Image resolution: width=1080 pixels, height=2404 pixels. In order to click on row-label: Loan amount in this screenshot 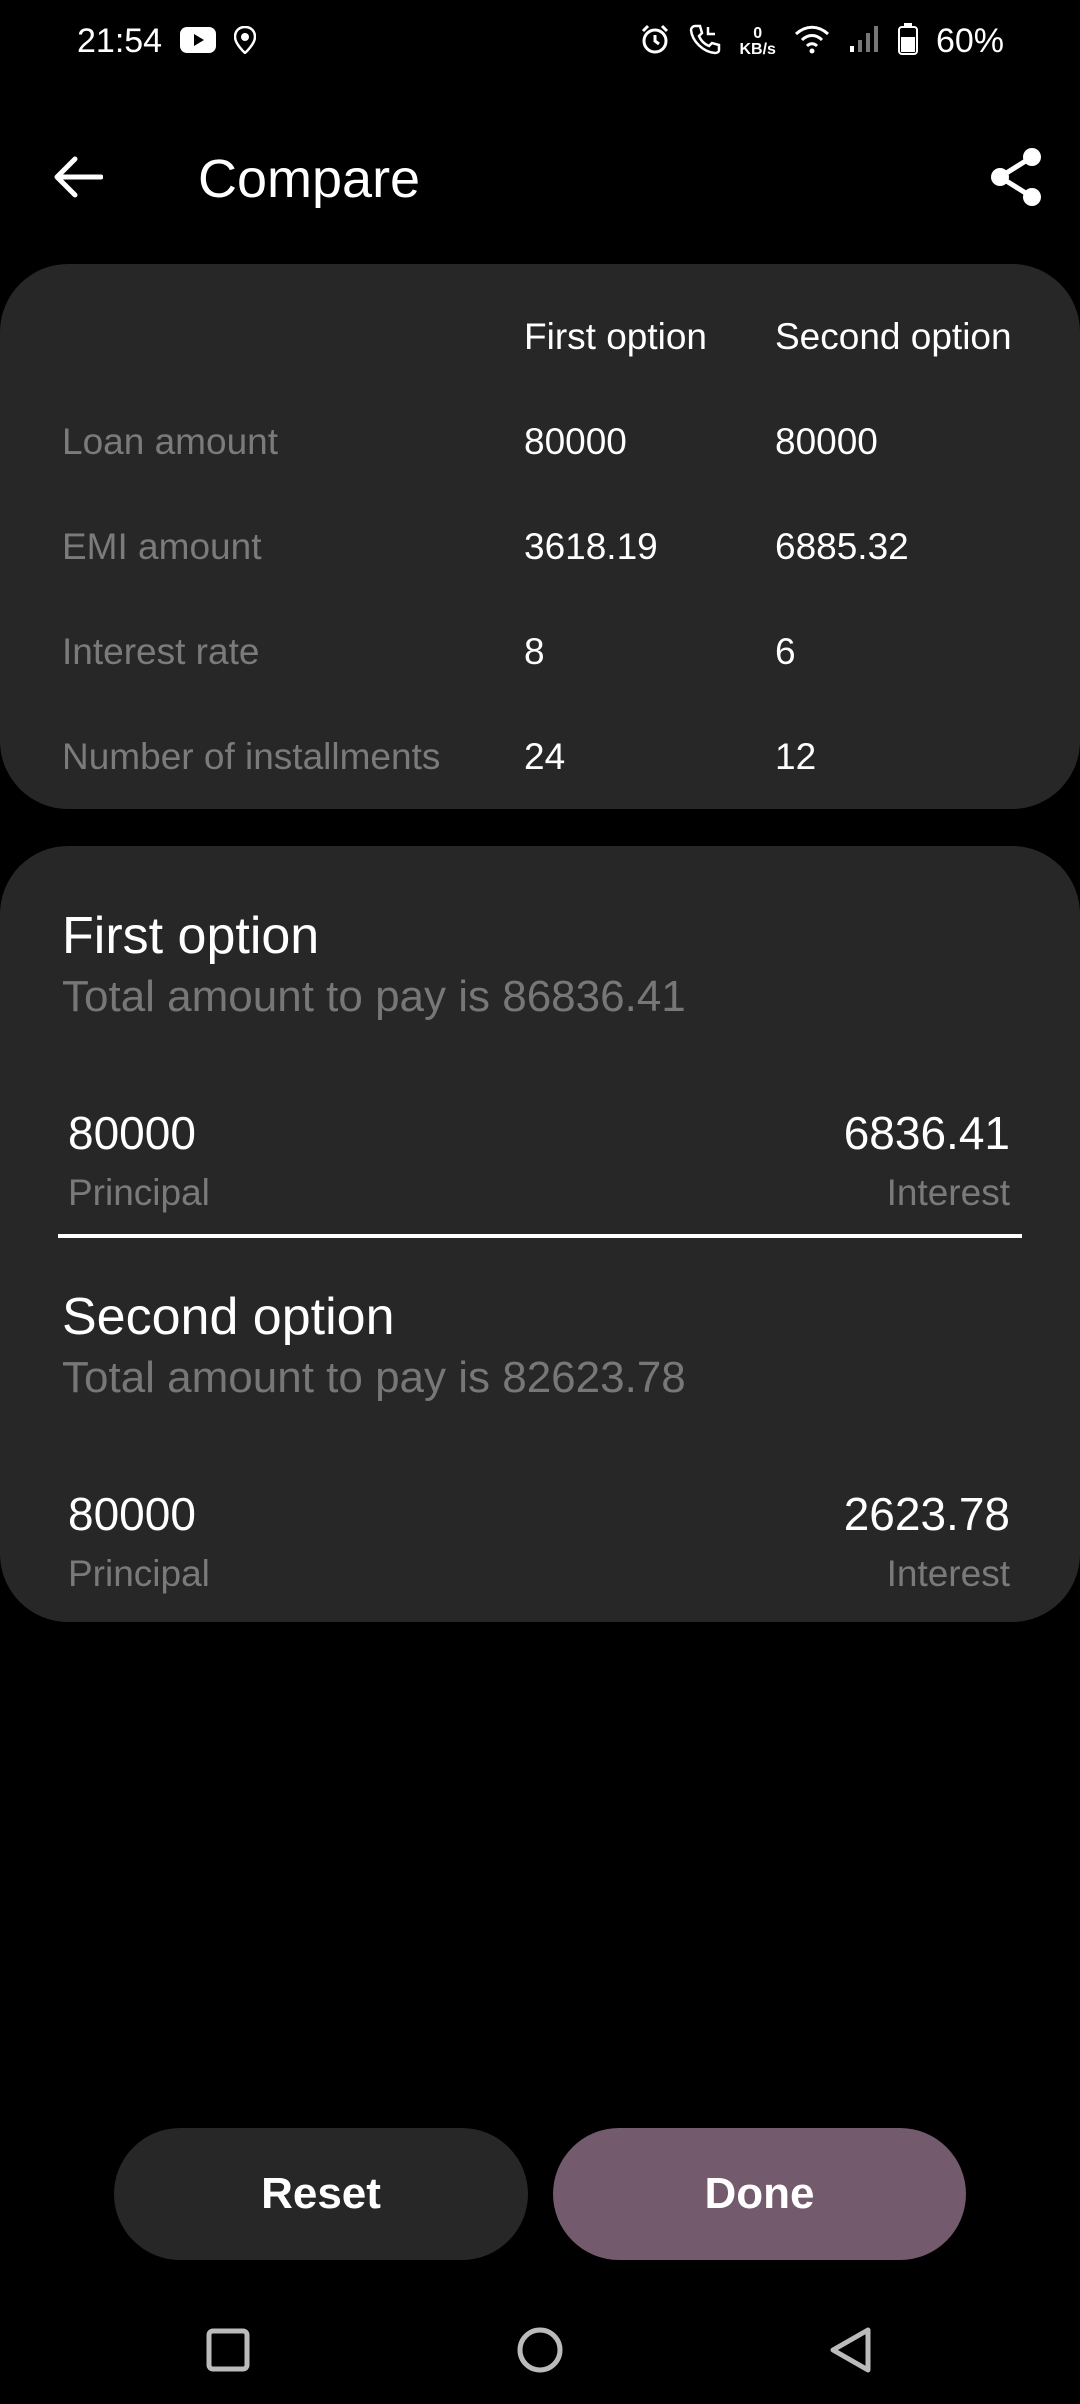, I will do `click(170, 441)`.